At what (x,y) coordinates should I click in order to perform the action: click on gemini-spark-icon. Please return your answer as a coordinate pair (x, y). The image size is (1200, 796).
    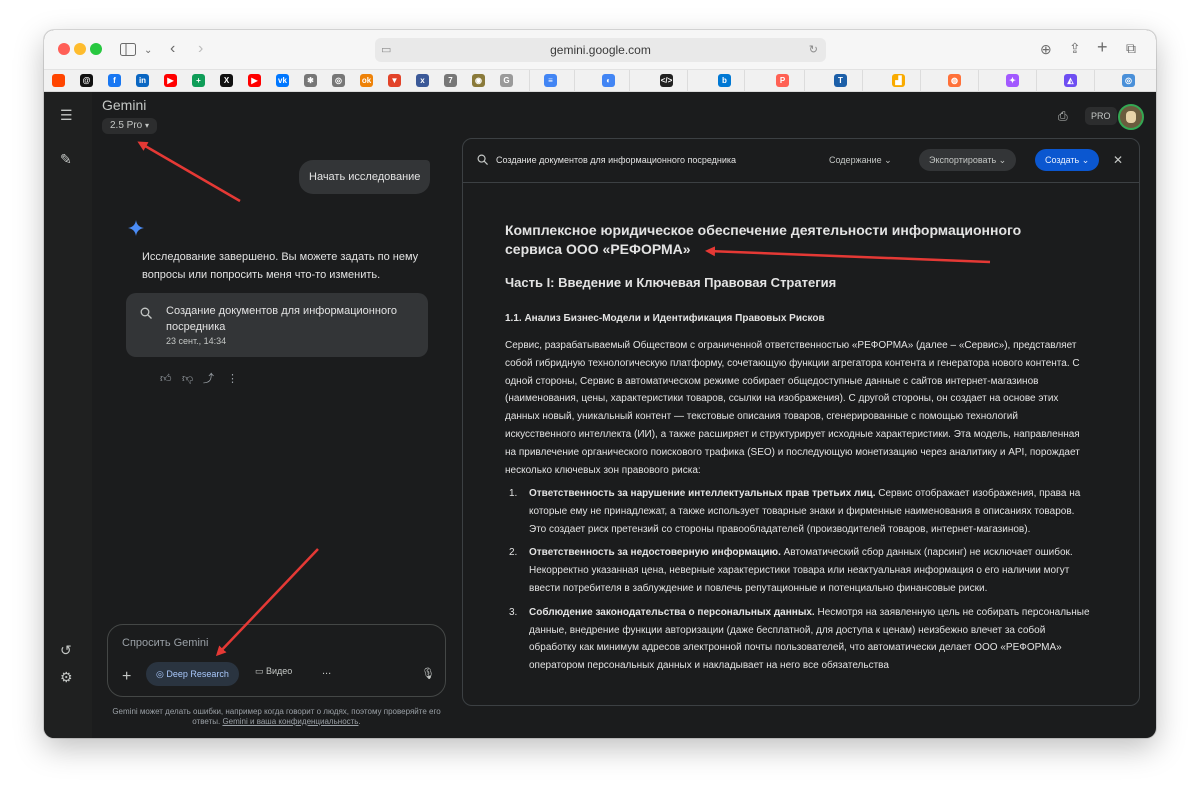
    Looking at the image, I should click on (136, 230).